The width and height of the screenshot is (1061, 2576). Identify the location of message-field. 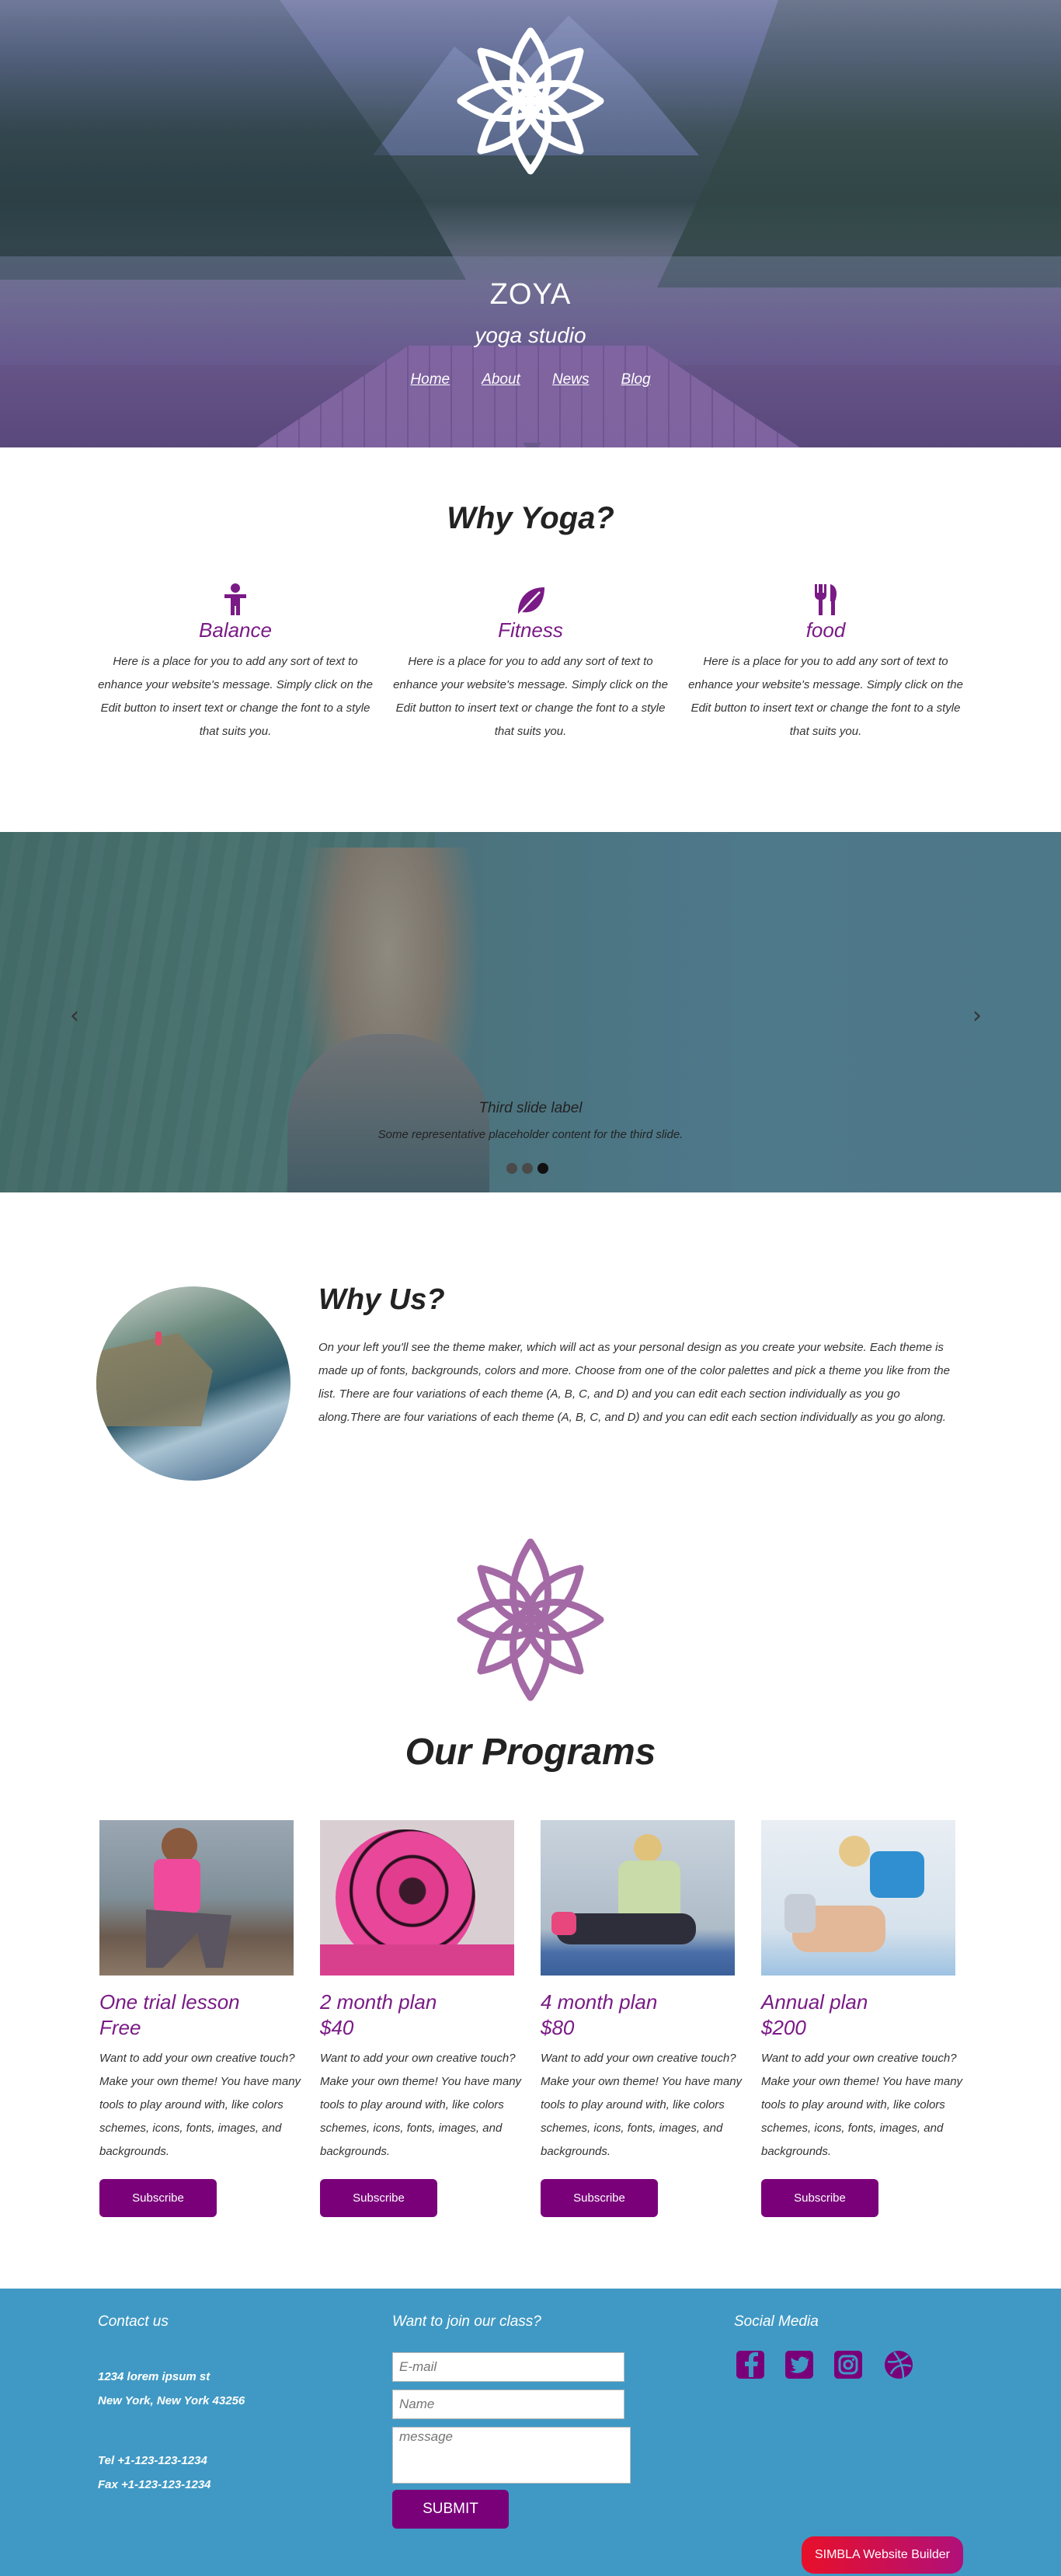
(512, 2455).